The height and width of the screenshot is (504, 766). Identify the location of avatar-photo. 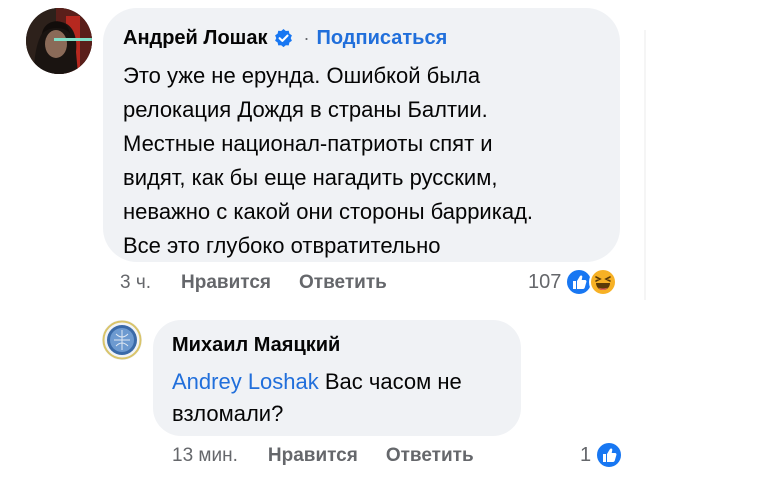
(59, 41).